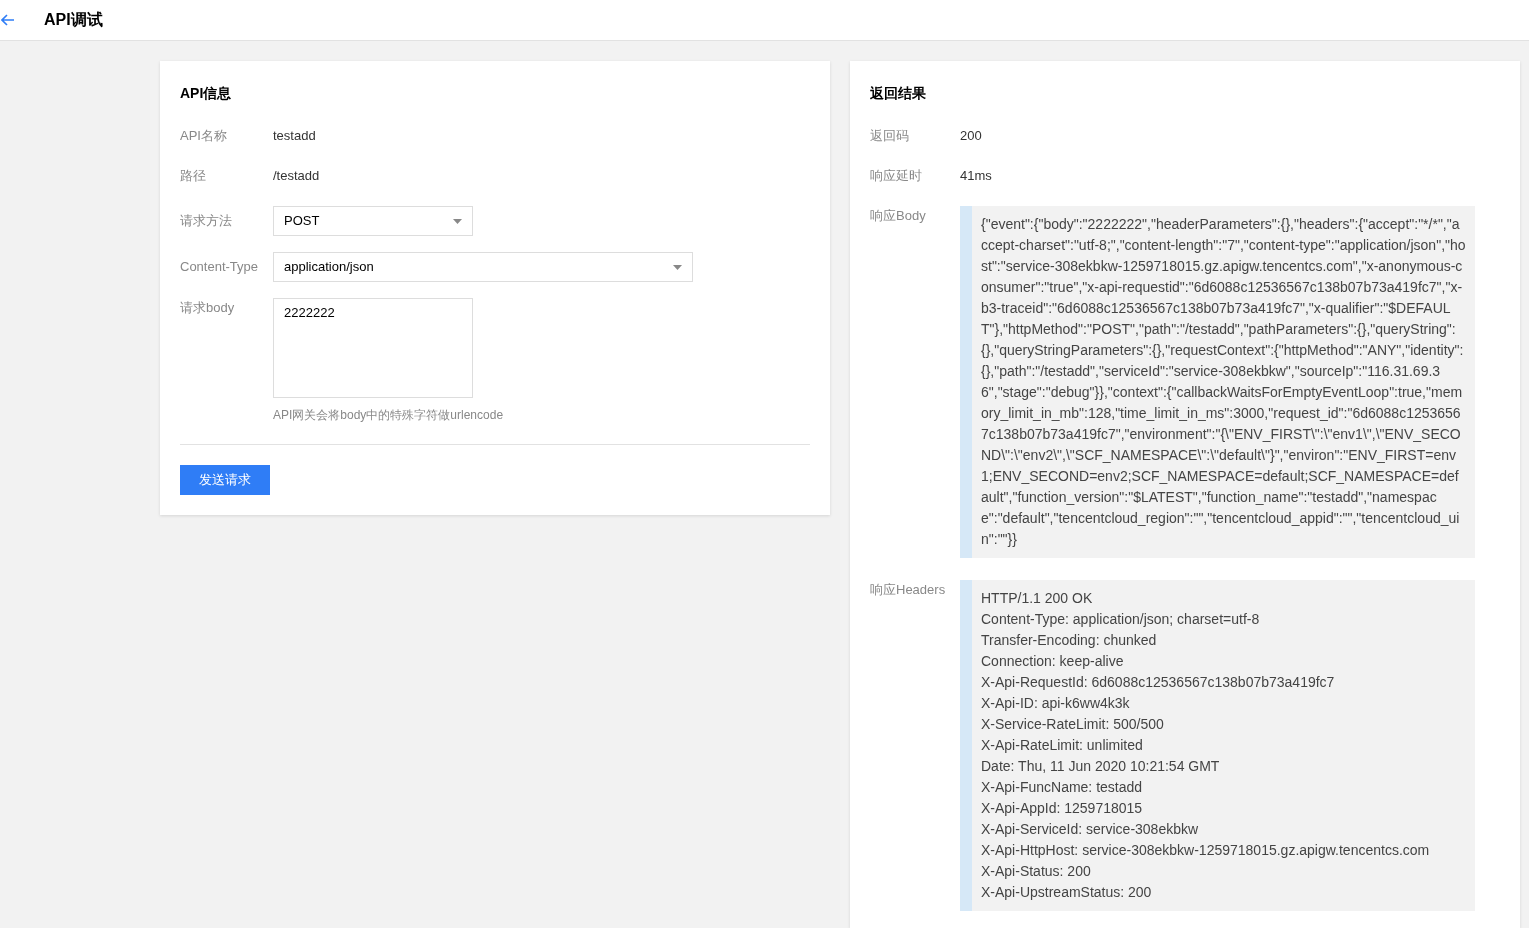  Describe the element at coordinates (208, 308) in the screenshot. I see `field-label: 请求body` at that location.